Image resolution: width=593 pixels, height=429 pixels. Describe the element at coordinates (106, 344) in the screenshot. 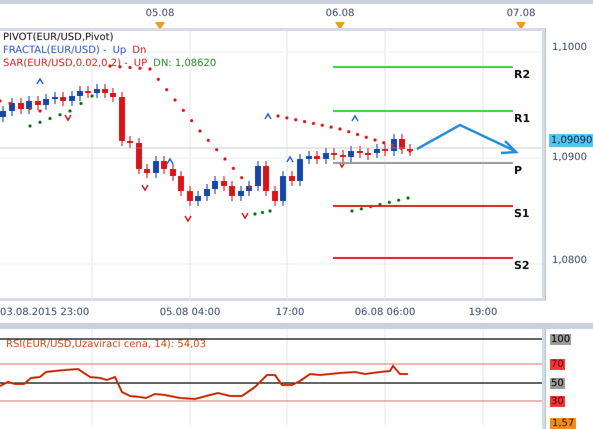

I see `rsi-title: RSI(EUR/USD,Uzavírací cena, 14): 54,03` at that location.